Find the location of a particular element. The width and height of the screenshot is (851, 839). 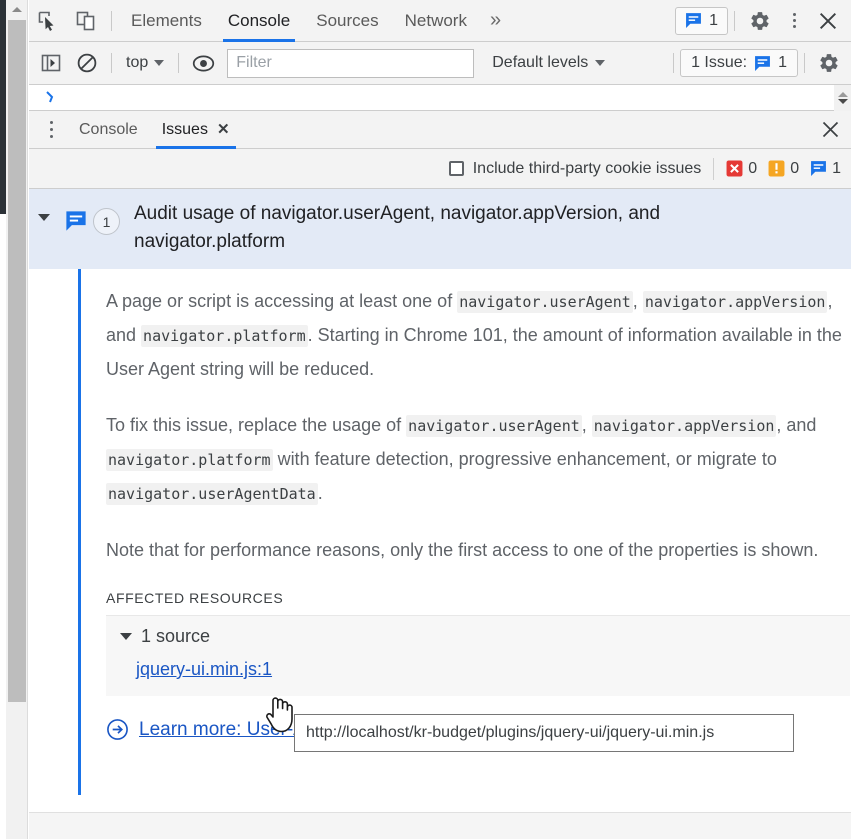

scrollbar-up-arrow is located at coordinates (17, 9).